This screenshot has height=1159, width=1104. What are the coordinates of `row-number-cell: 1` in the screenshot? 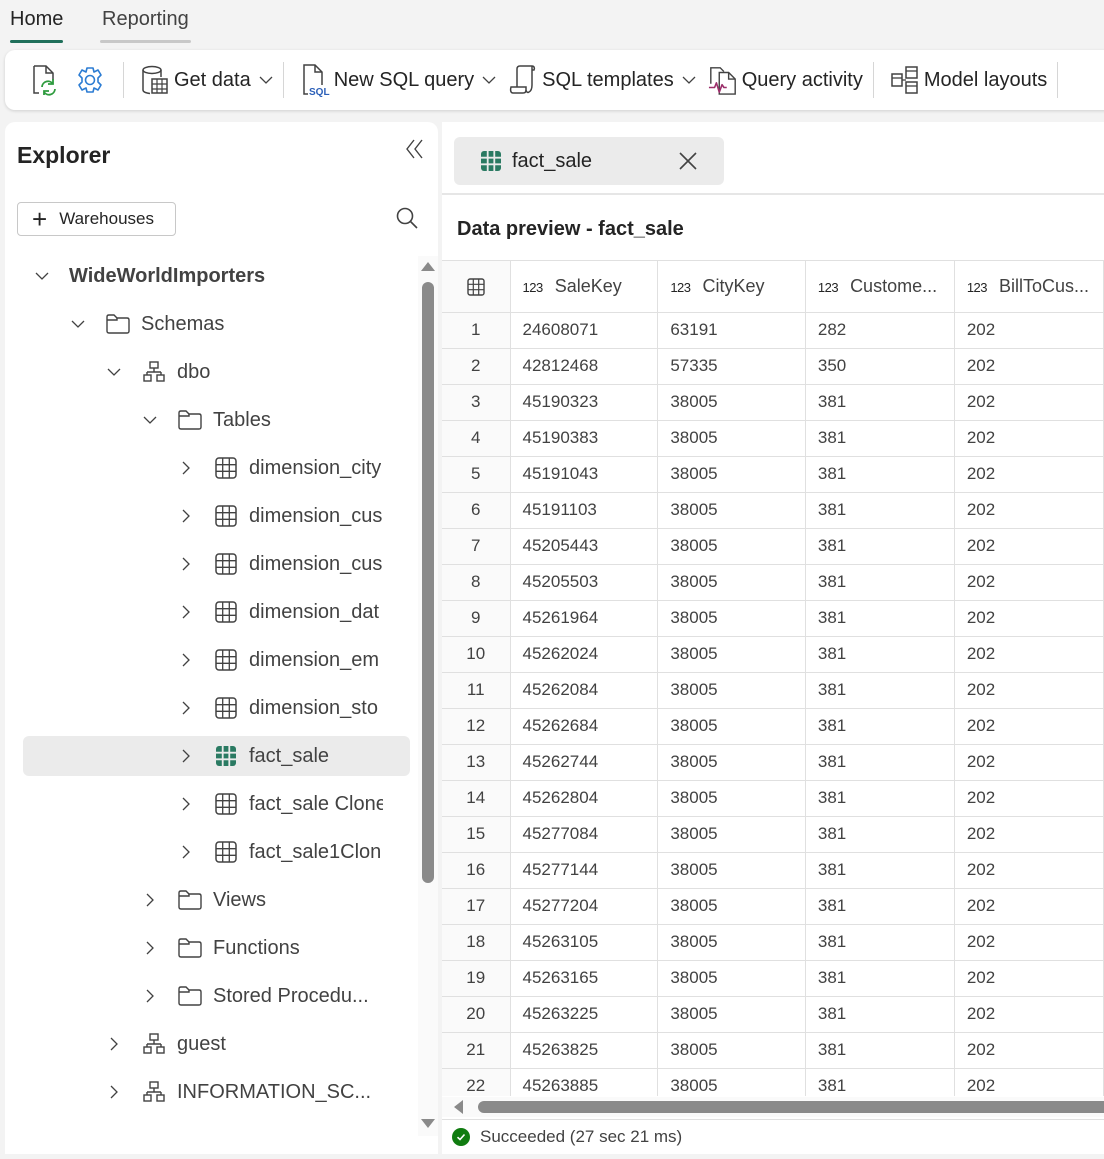 It's located at (476, 330).